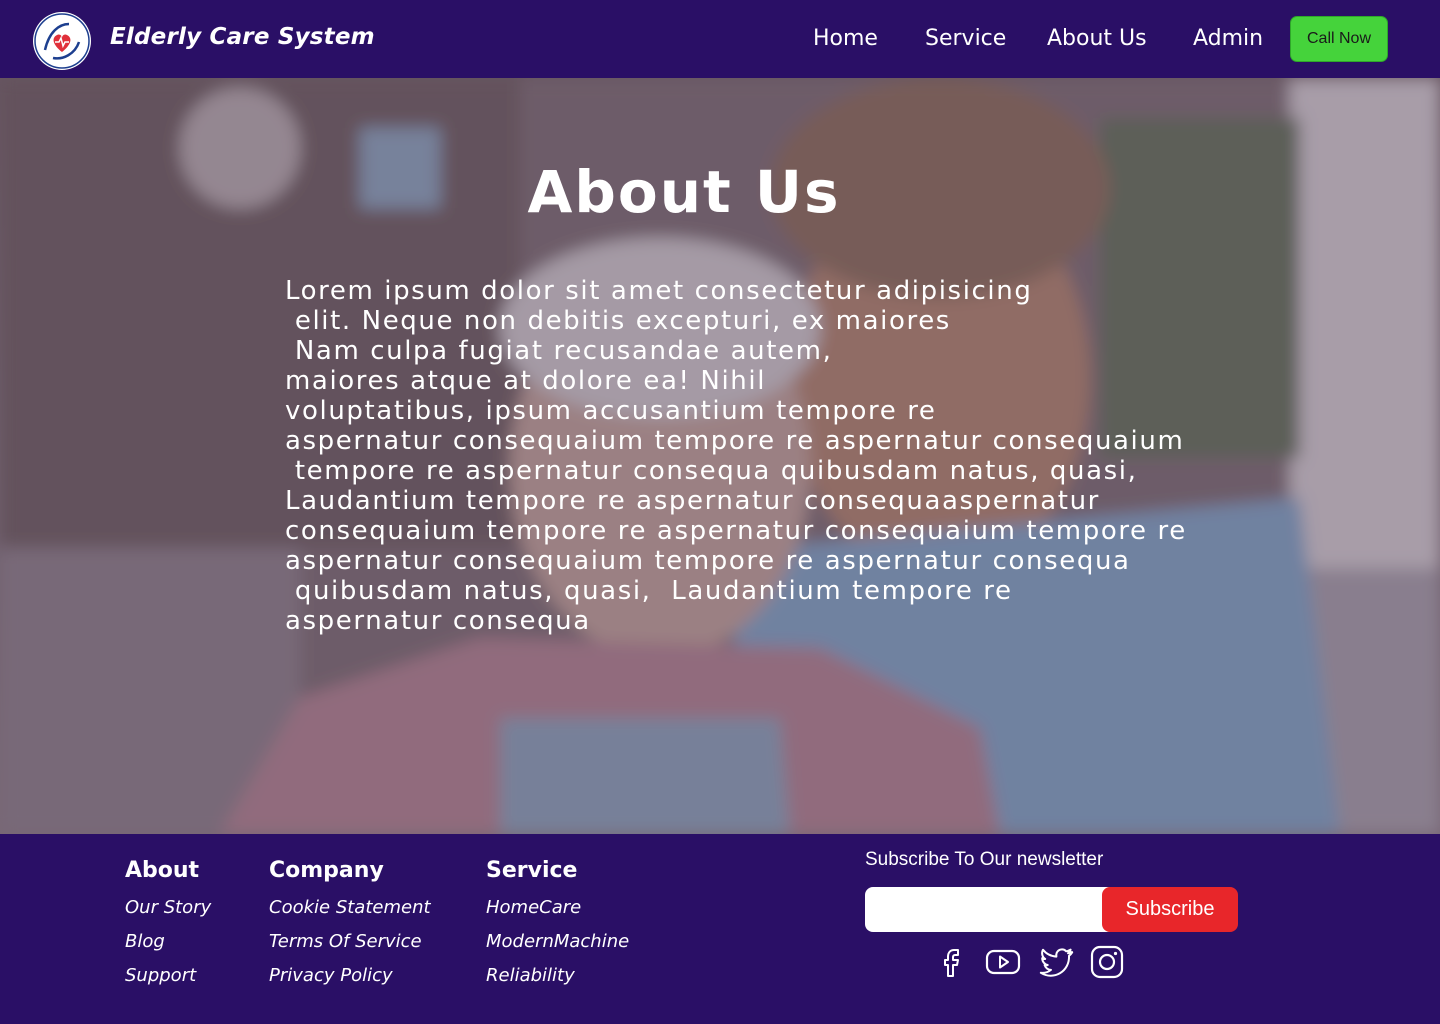  I want to click on twitter-icon, so click(1057, 962).